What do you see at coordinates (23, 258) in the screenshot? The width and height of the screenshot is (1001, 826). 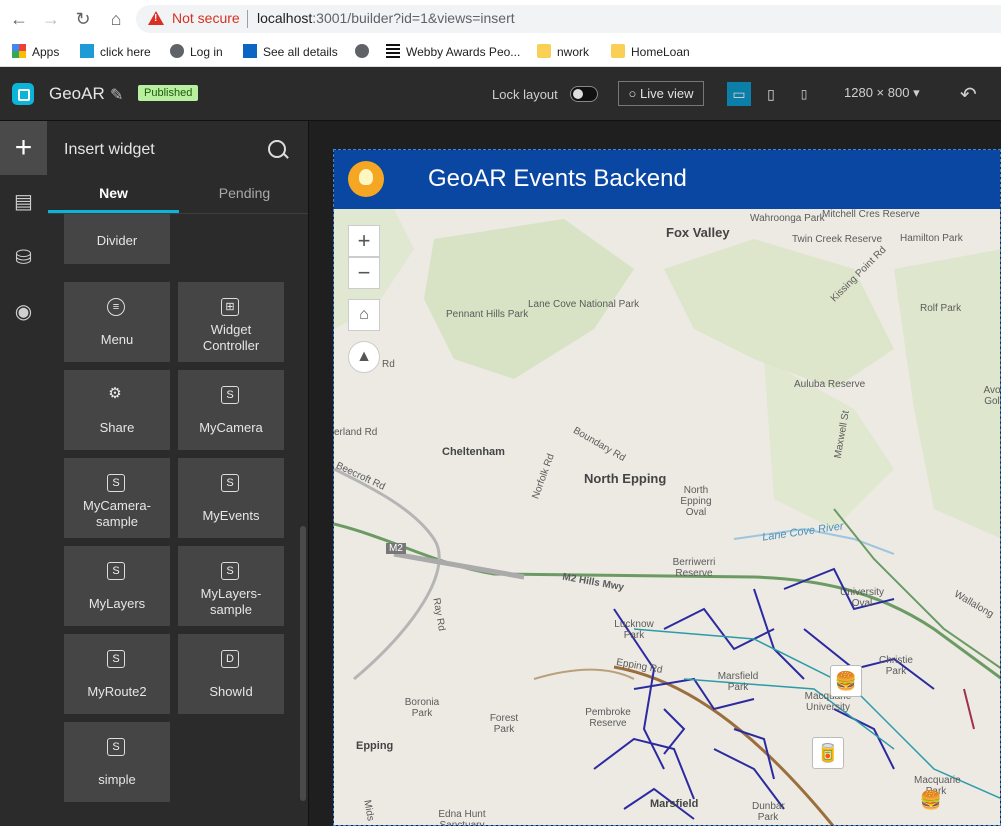 I see `data-icon: ⛁` at bounding box center [23, 258].